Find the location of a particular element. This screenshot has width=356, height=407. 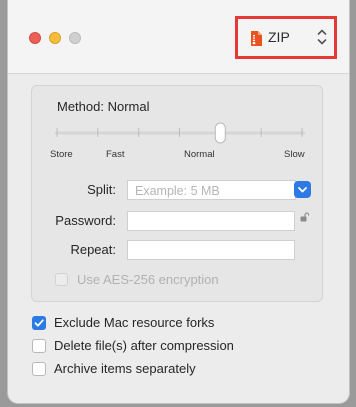

minimize-window-button is located at coordinates (55, 38).